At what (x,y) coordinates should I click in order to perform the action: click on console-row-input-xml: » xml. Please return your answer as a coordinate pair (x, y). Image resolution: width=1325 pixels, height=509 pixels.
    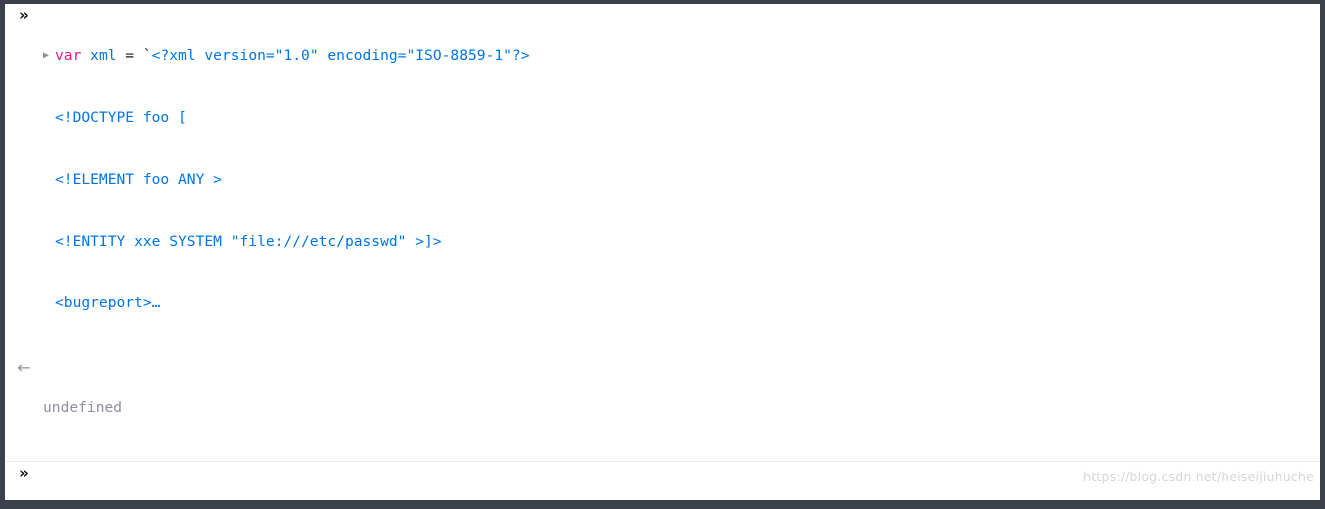
    Looking at the image, I should click on (662, 480).